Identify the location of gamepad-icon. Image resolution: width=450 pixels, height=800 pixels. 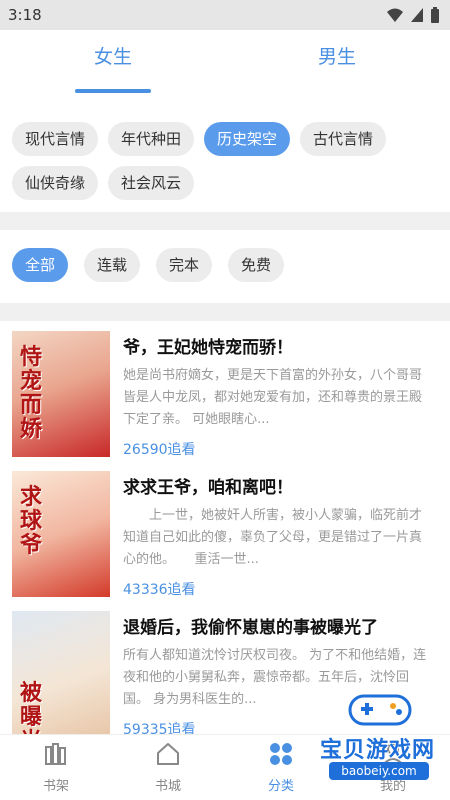
(380, 710).